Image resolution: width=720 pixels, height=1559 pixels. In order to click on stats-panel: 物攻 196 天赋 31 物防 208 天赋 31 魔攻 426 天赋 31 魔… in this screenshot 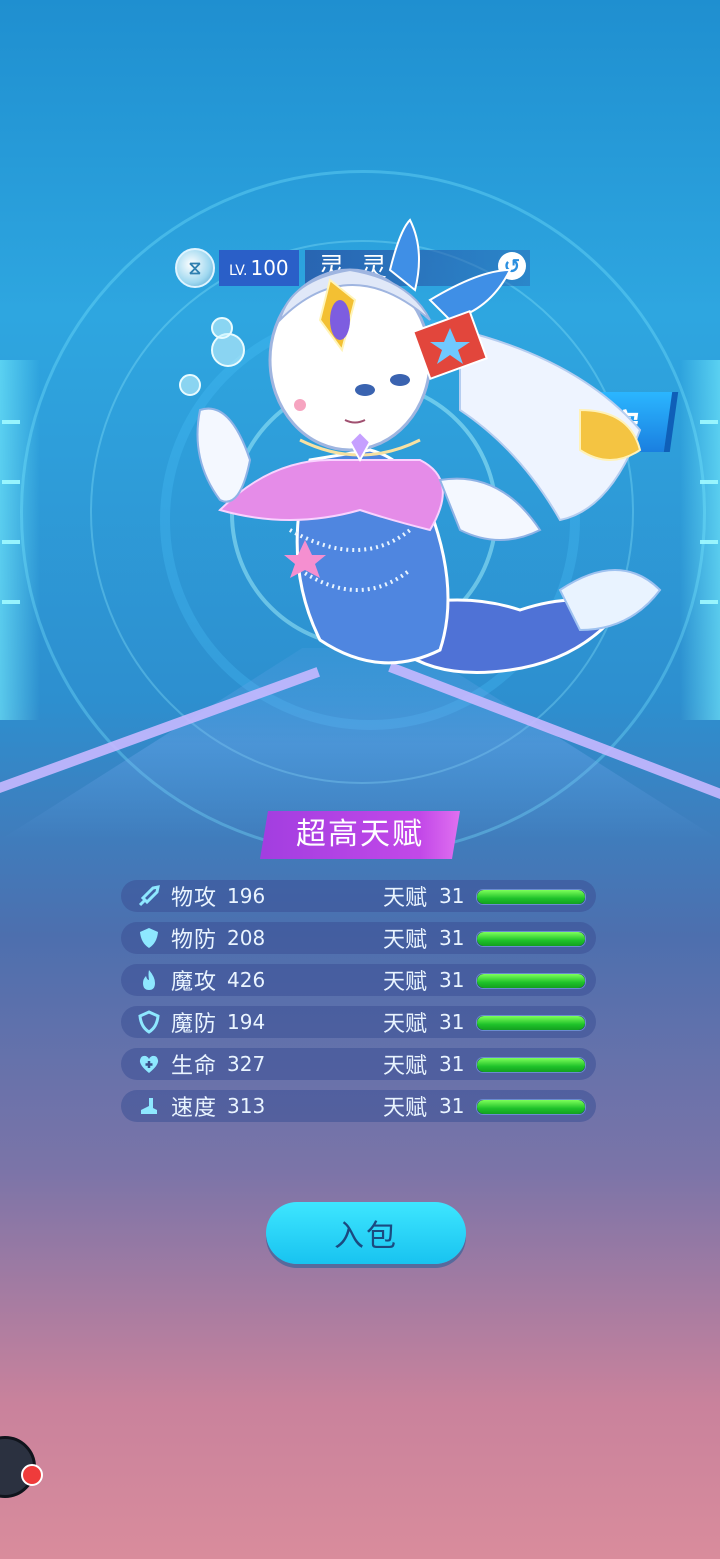, I will do `click(358, 1006)`.